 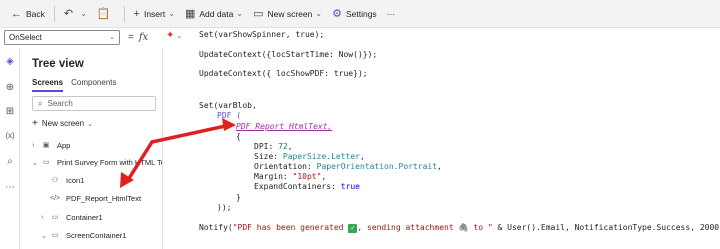 I want to click on plus-icon: +, so click(x=35, y=123).